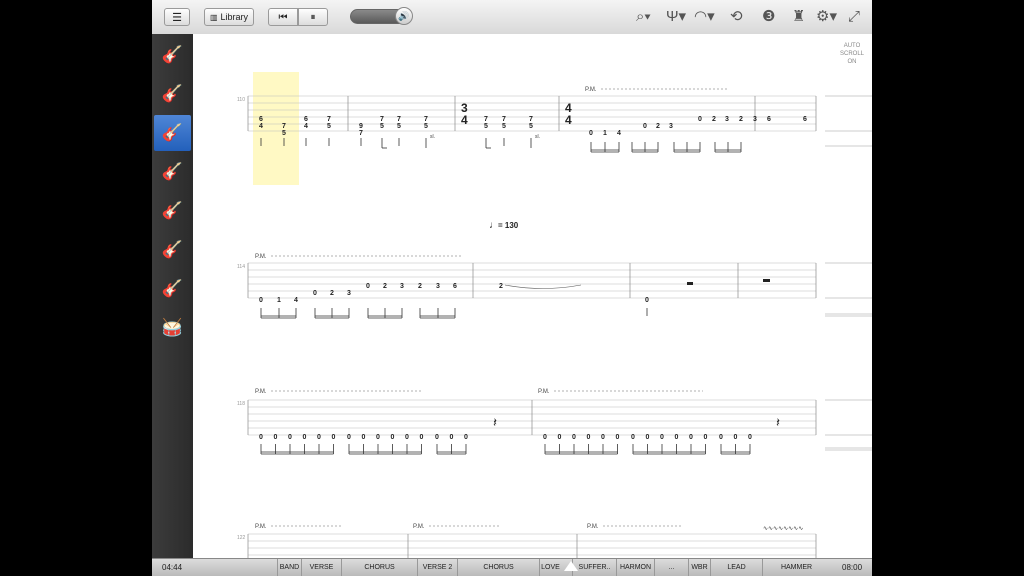 Image resolution: width=1024 pixels, height=576 pixels. Describe the element at coordinates (852, 54) in the screenshot. I see `auto-scroll-toggle: AUTO SCROLL ON` at that location.